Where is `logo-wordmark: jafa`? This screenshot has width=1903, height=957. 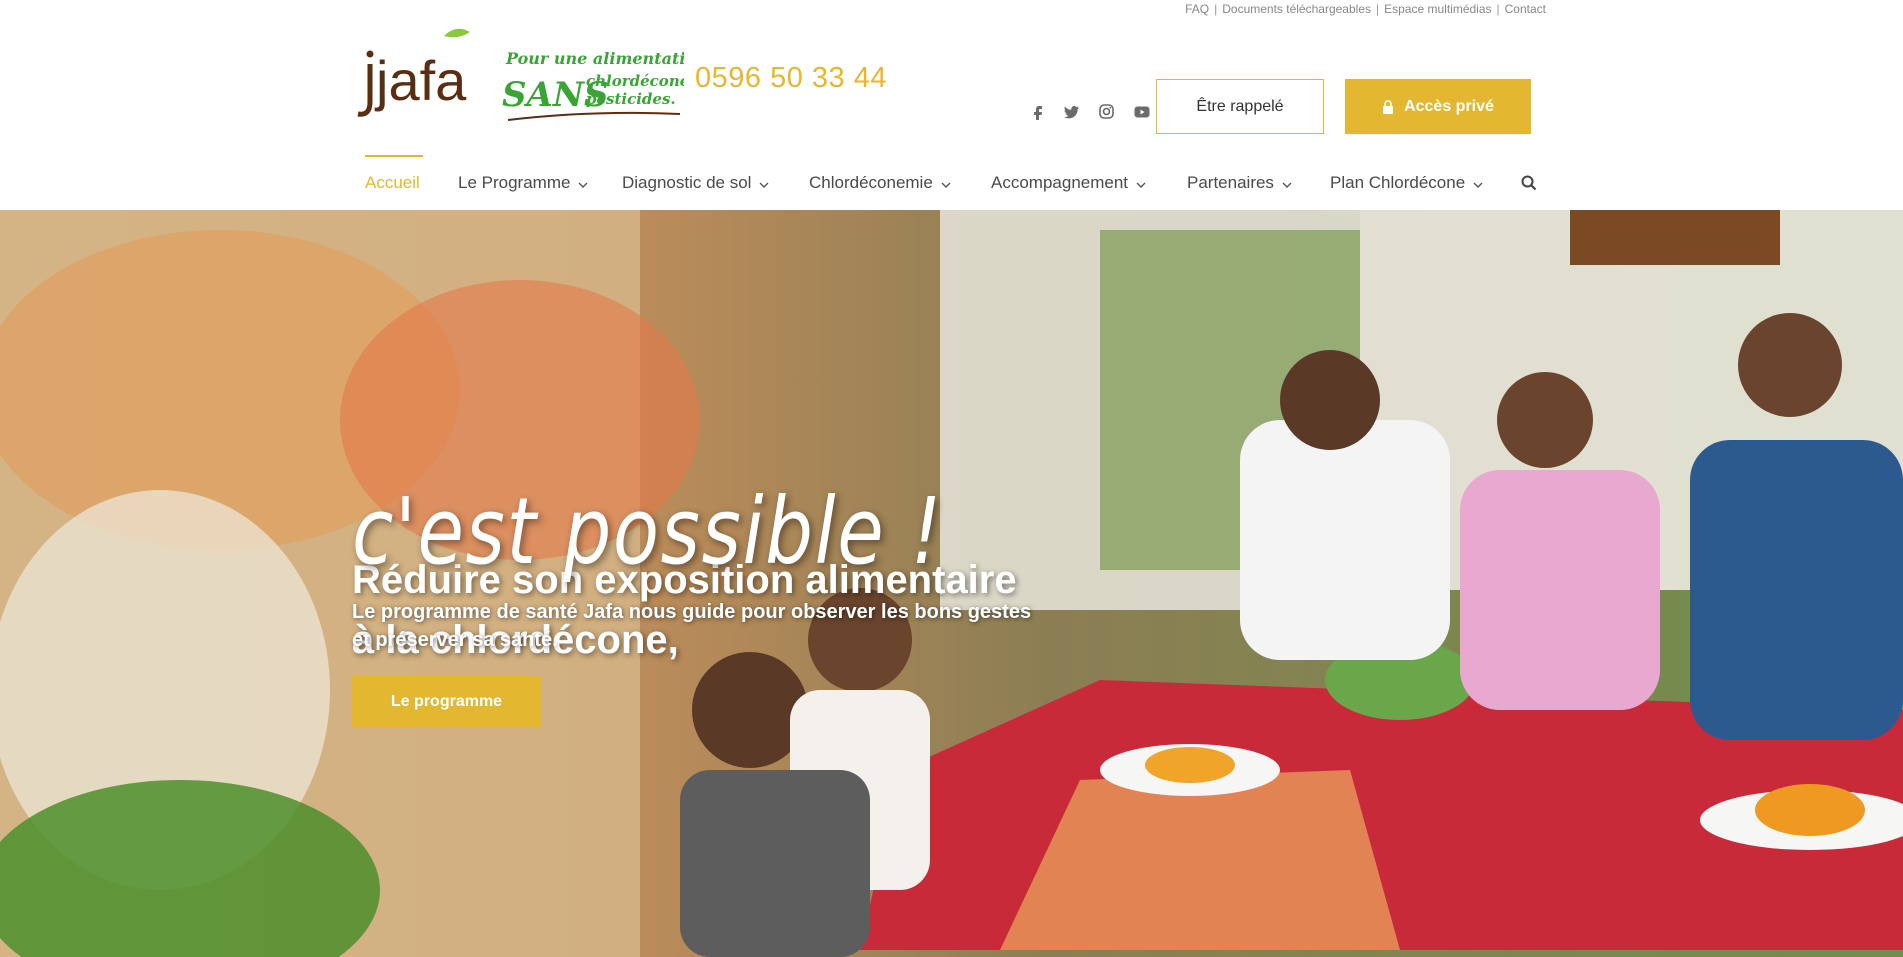 logo-wordmark: jafa is located at coordinates (420, 80).